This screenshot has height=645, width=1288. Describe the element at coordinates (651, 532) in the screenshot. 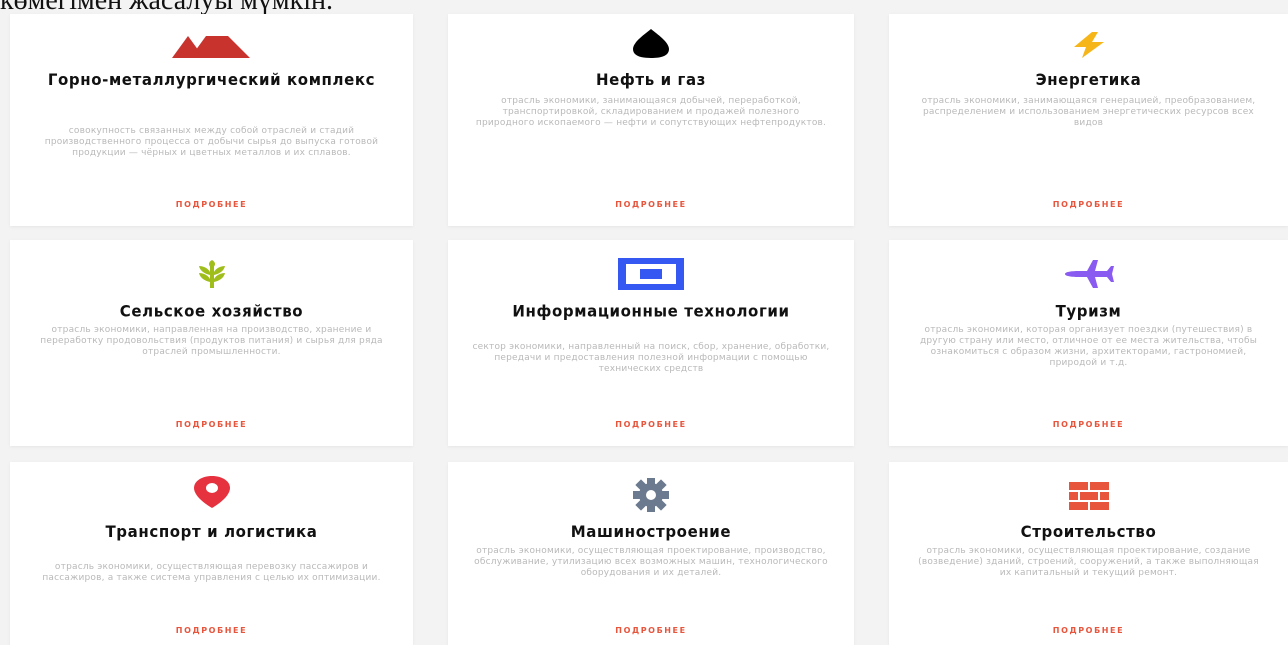

I see `card-title: Машиностроение` at that location.